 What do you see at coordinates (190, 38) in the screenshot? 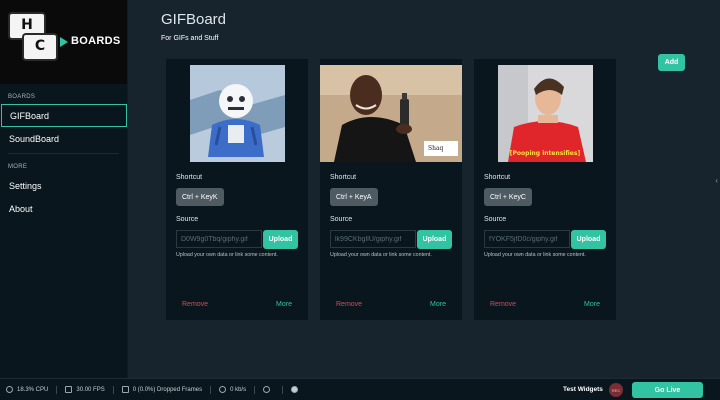
I see `page-subtitle: For GIFs and Stuff` at bounding box center [190, 38].